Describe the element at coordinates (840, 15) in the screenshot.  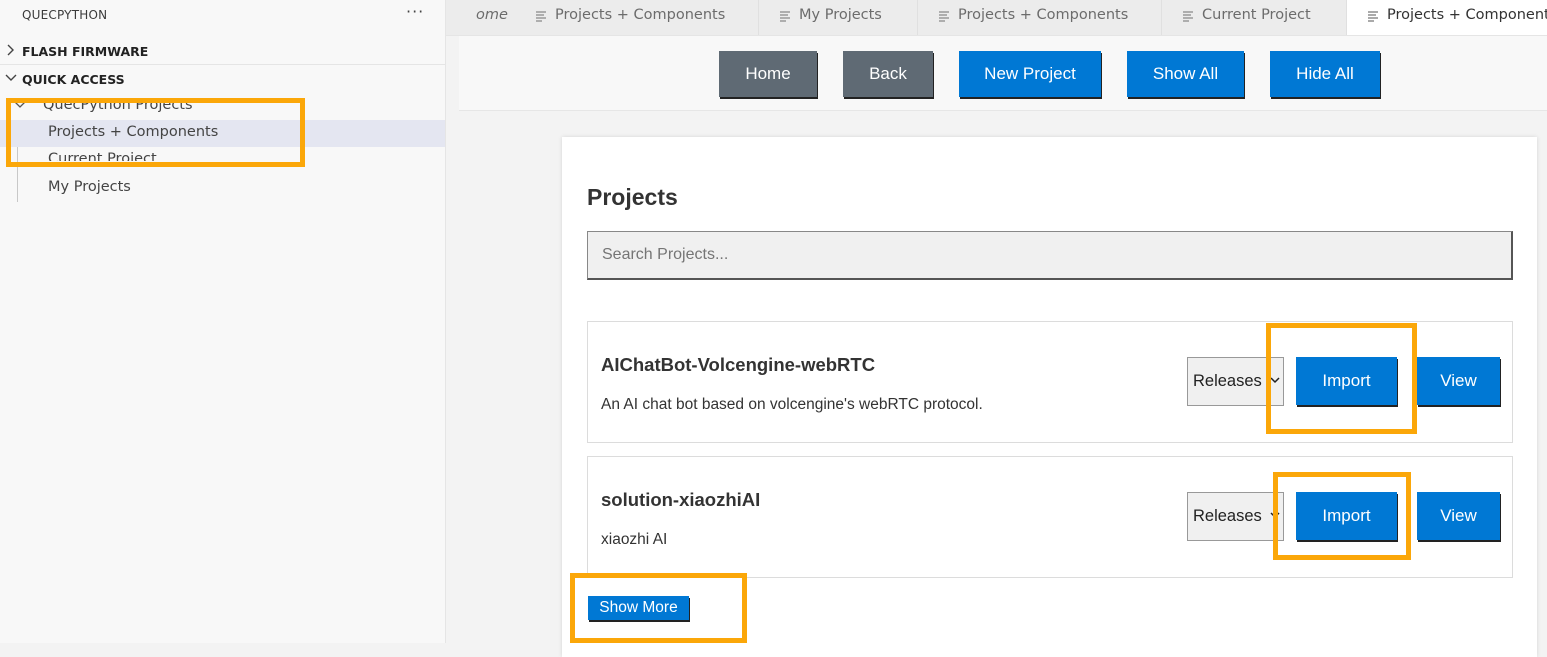
I see `tab-label: My Projects` at that location.